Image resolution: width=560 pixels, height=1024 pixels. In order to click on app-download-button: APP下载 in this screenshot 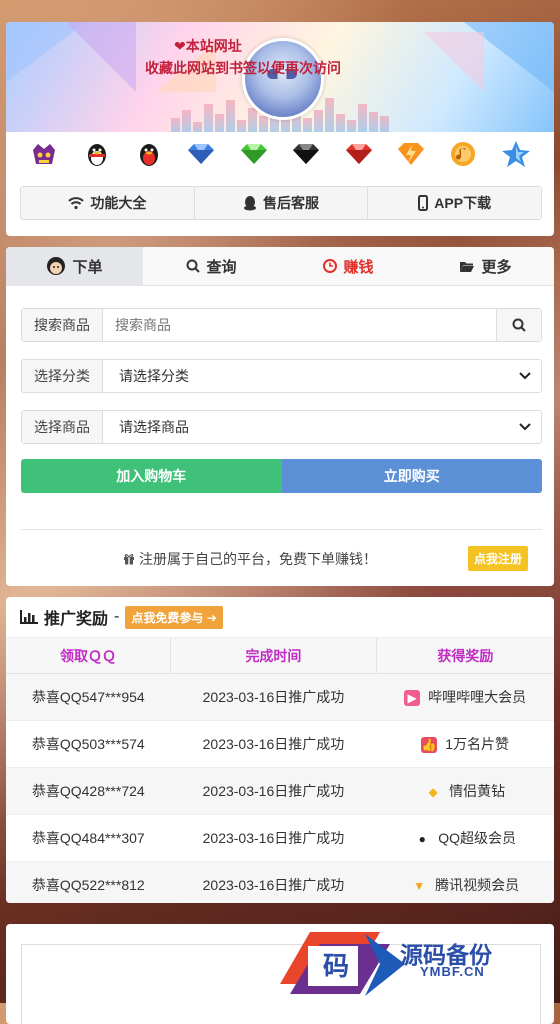, I will do `click(455, 203)`.